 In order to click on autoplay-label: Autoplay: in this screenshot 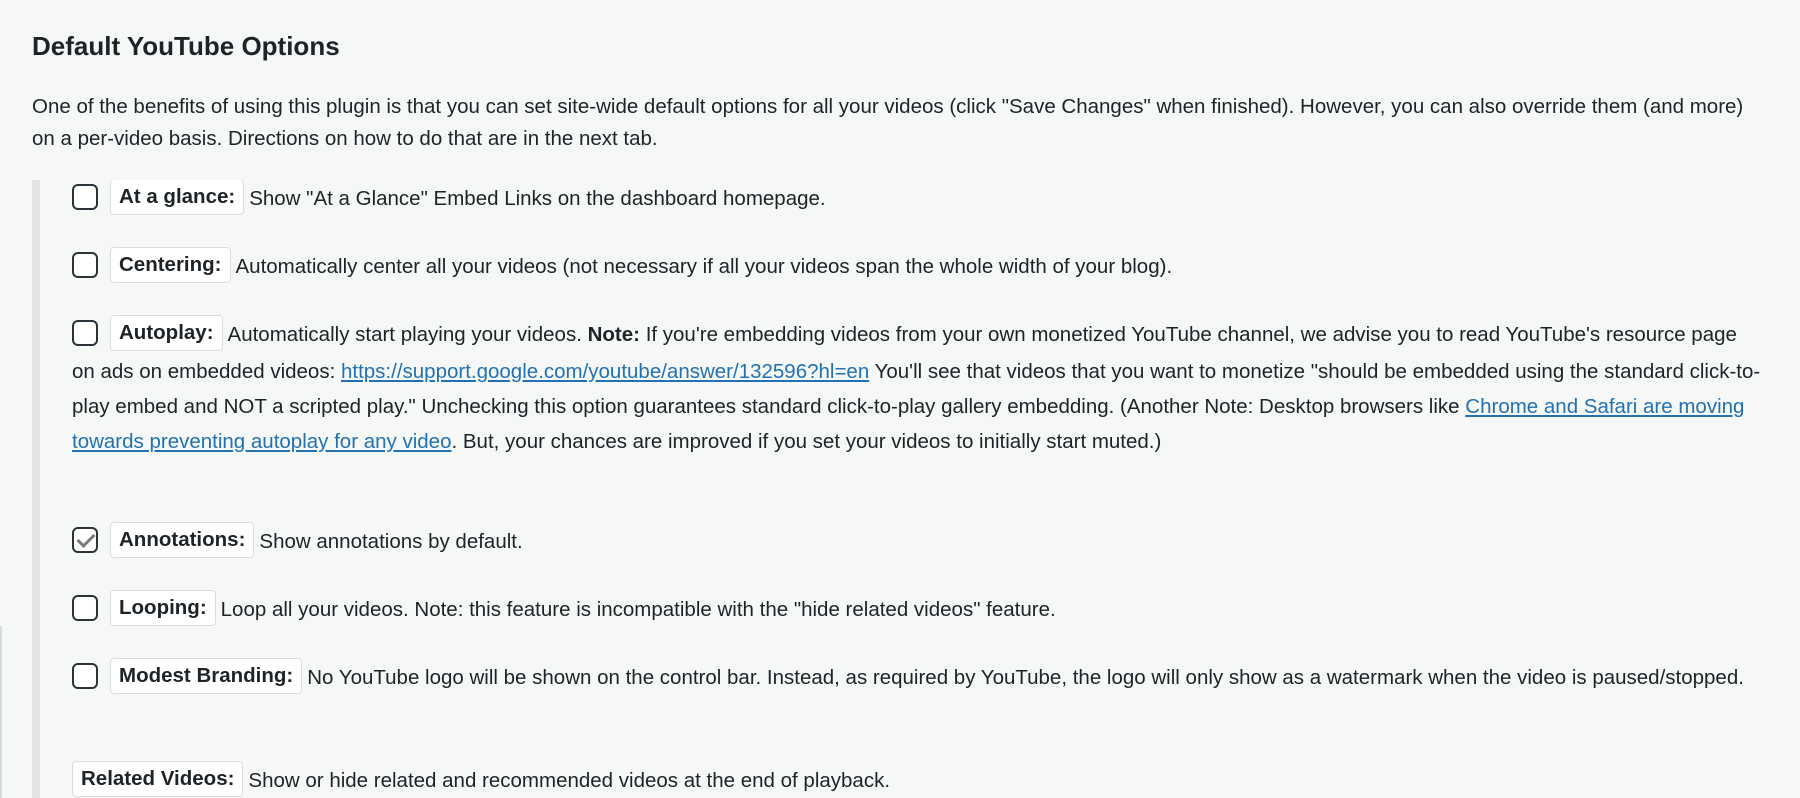, I will do `click(166, 332)`.